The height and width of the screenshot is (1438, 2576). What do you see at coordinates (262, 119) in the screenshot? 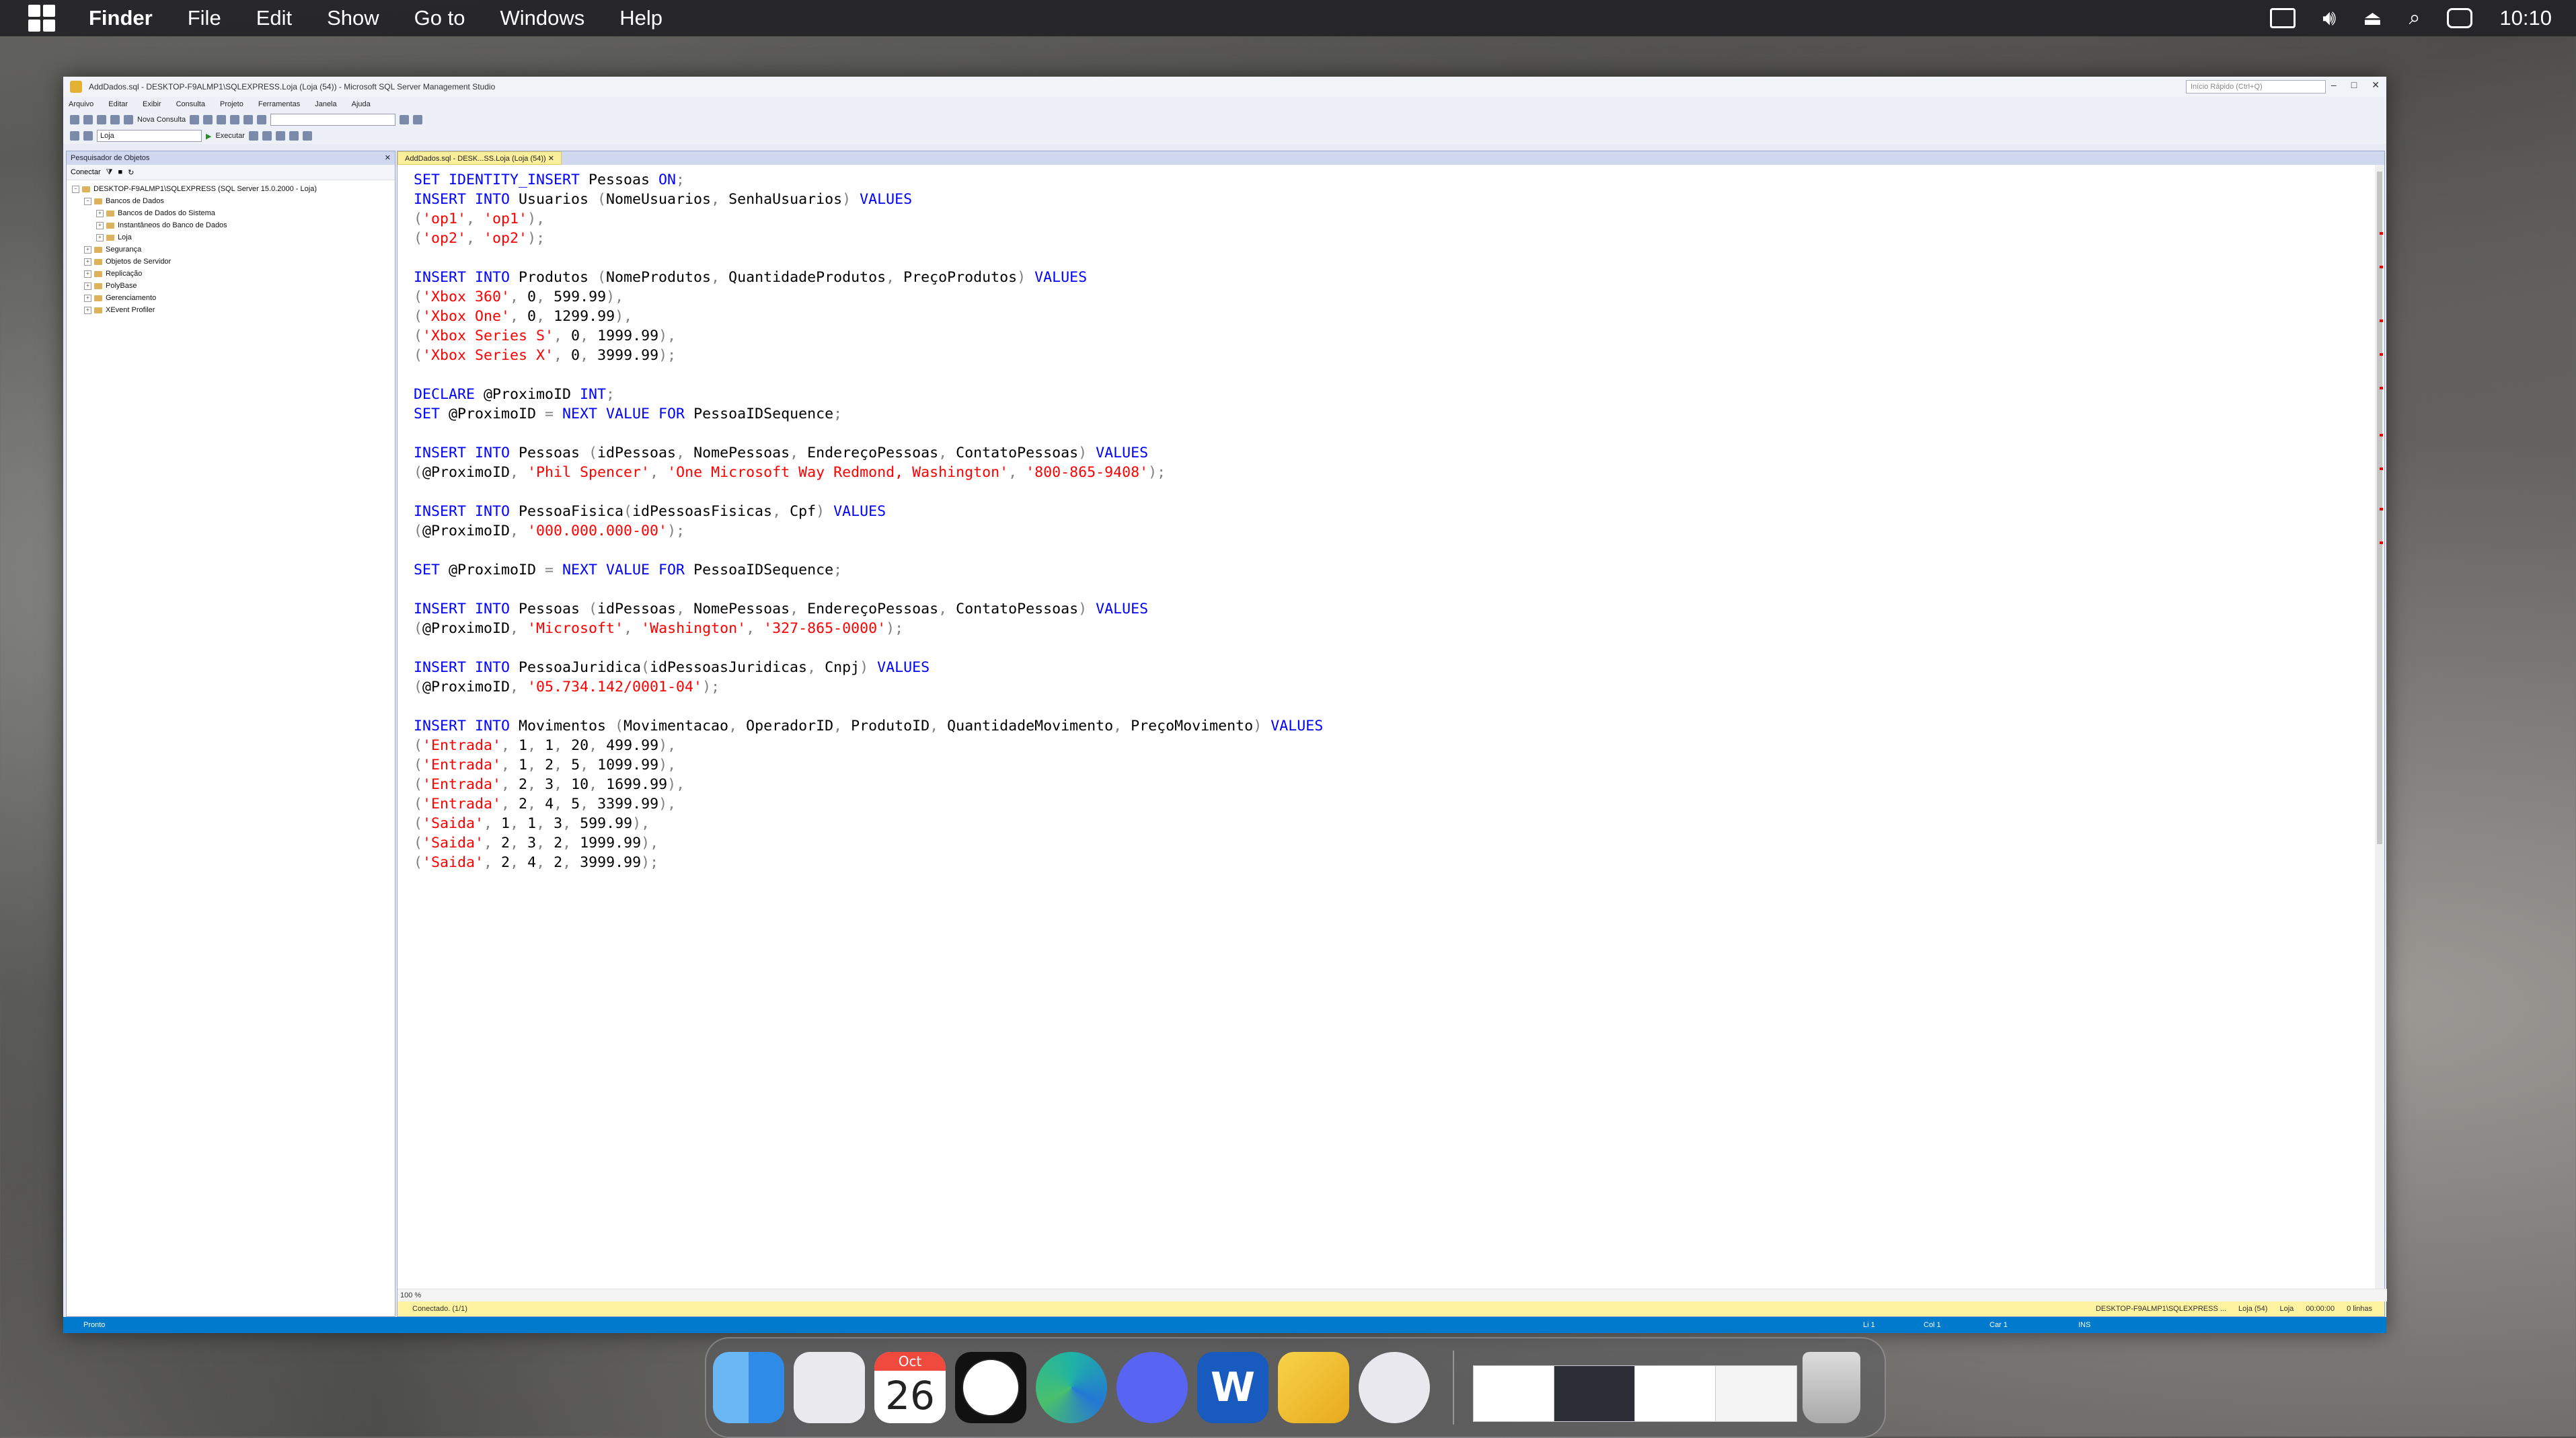
I see `redo-icon` at bounding box center [262, 119].